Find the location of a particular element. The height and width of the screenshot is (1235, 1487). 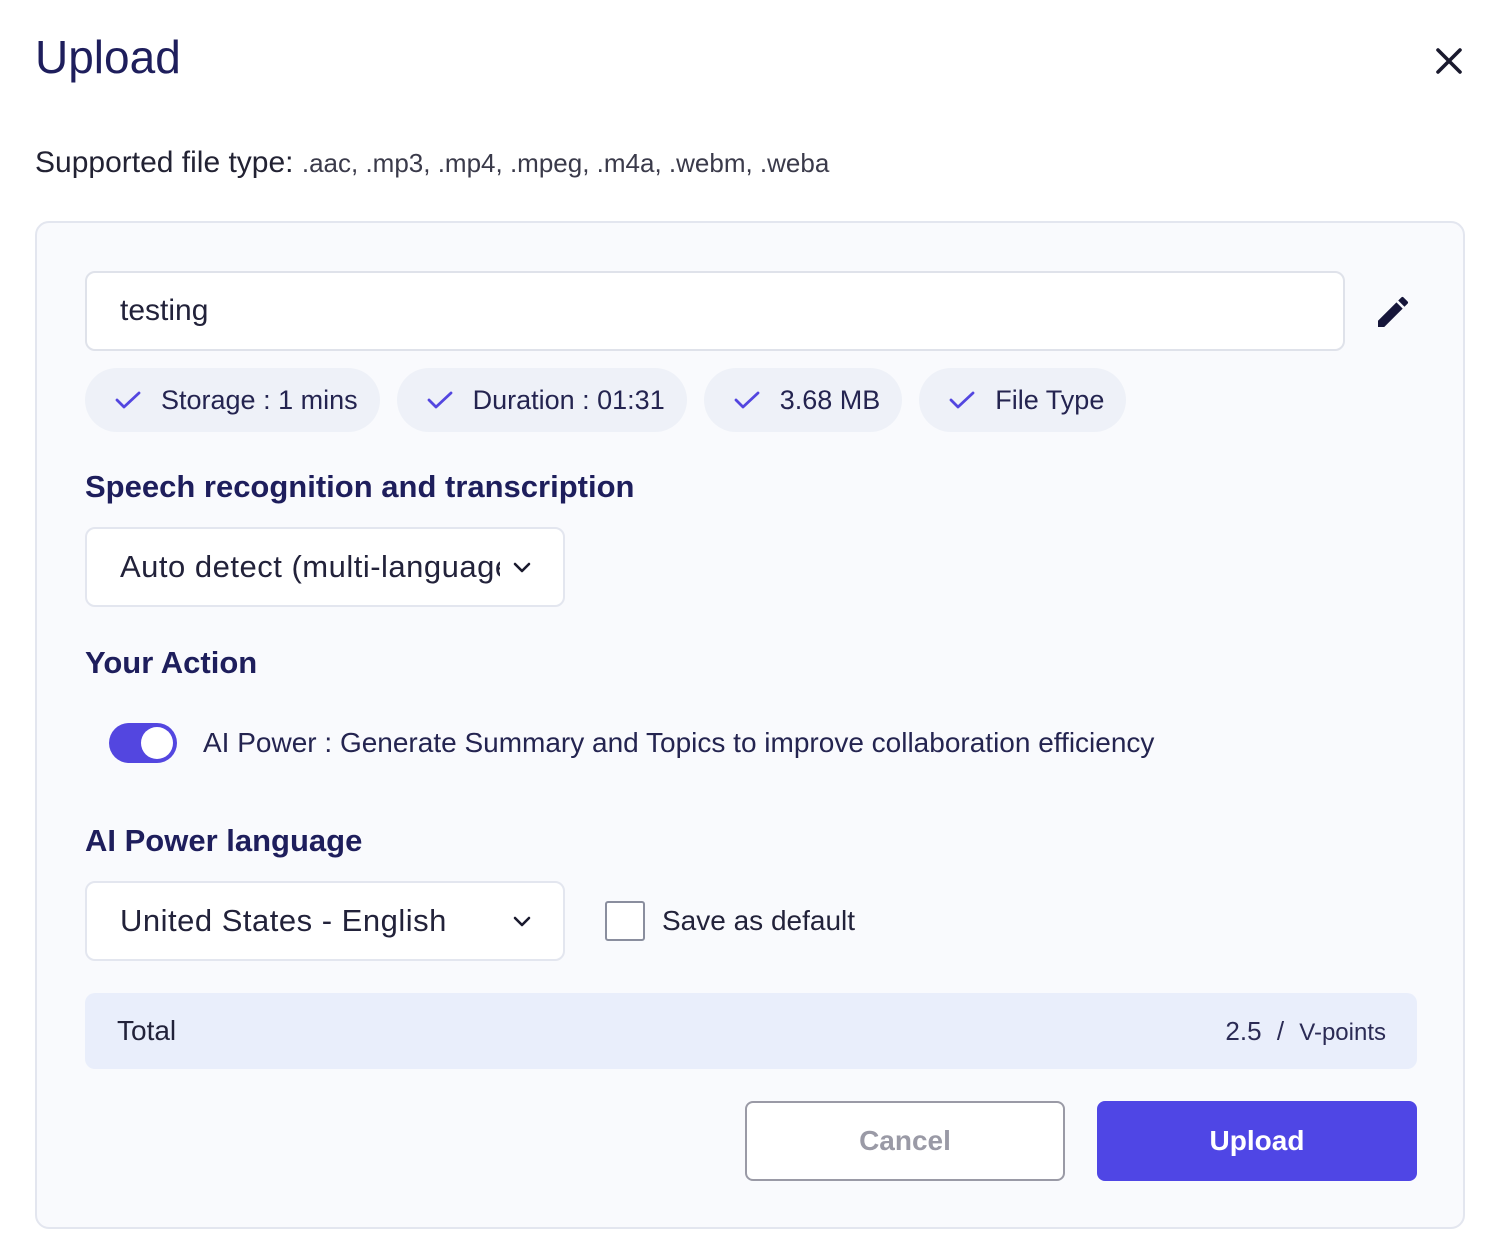

chip-size: 3.68 MB is located at coordinates (803, 400).